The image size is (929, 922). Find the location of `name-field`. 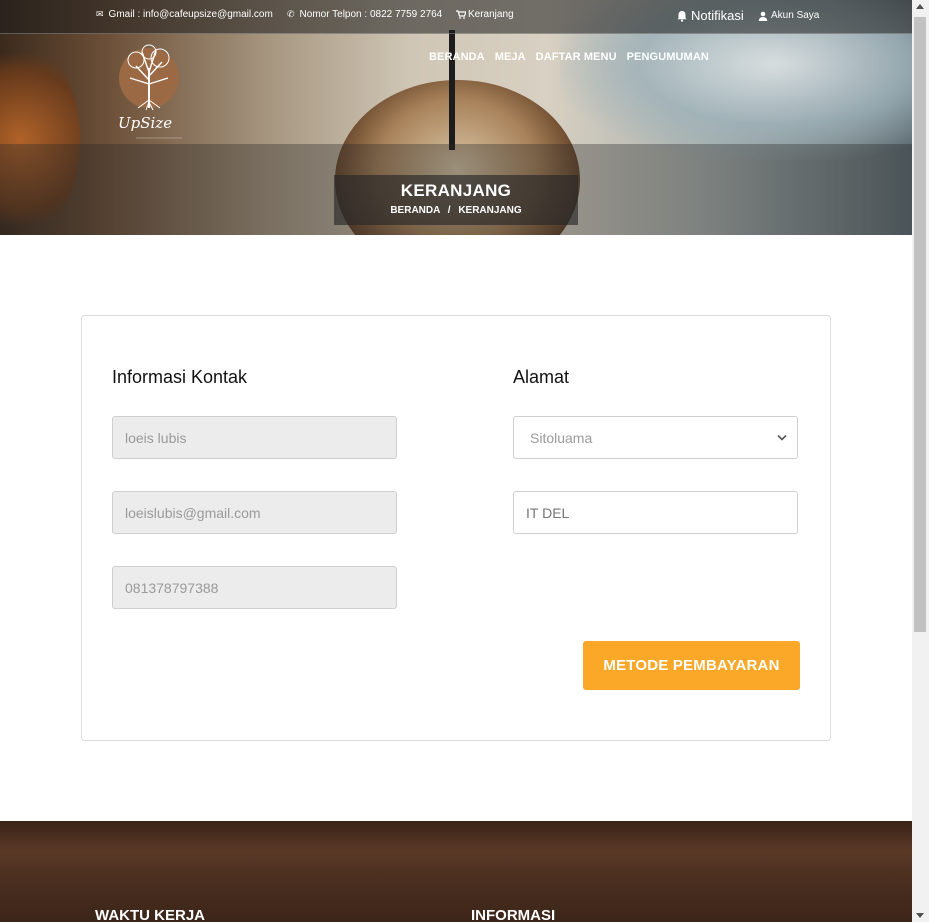

name-field is located at coordinates (254, 437).